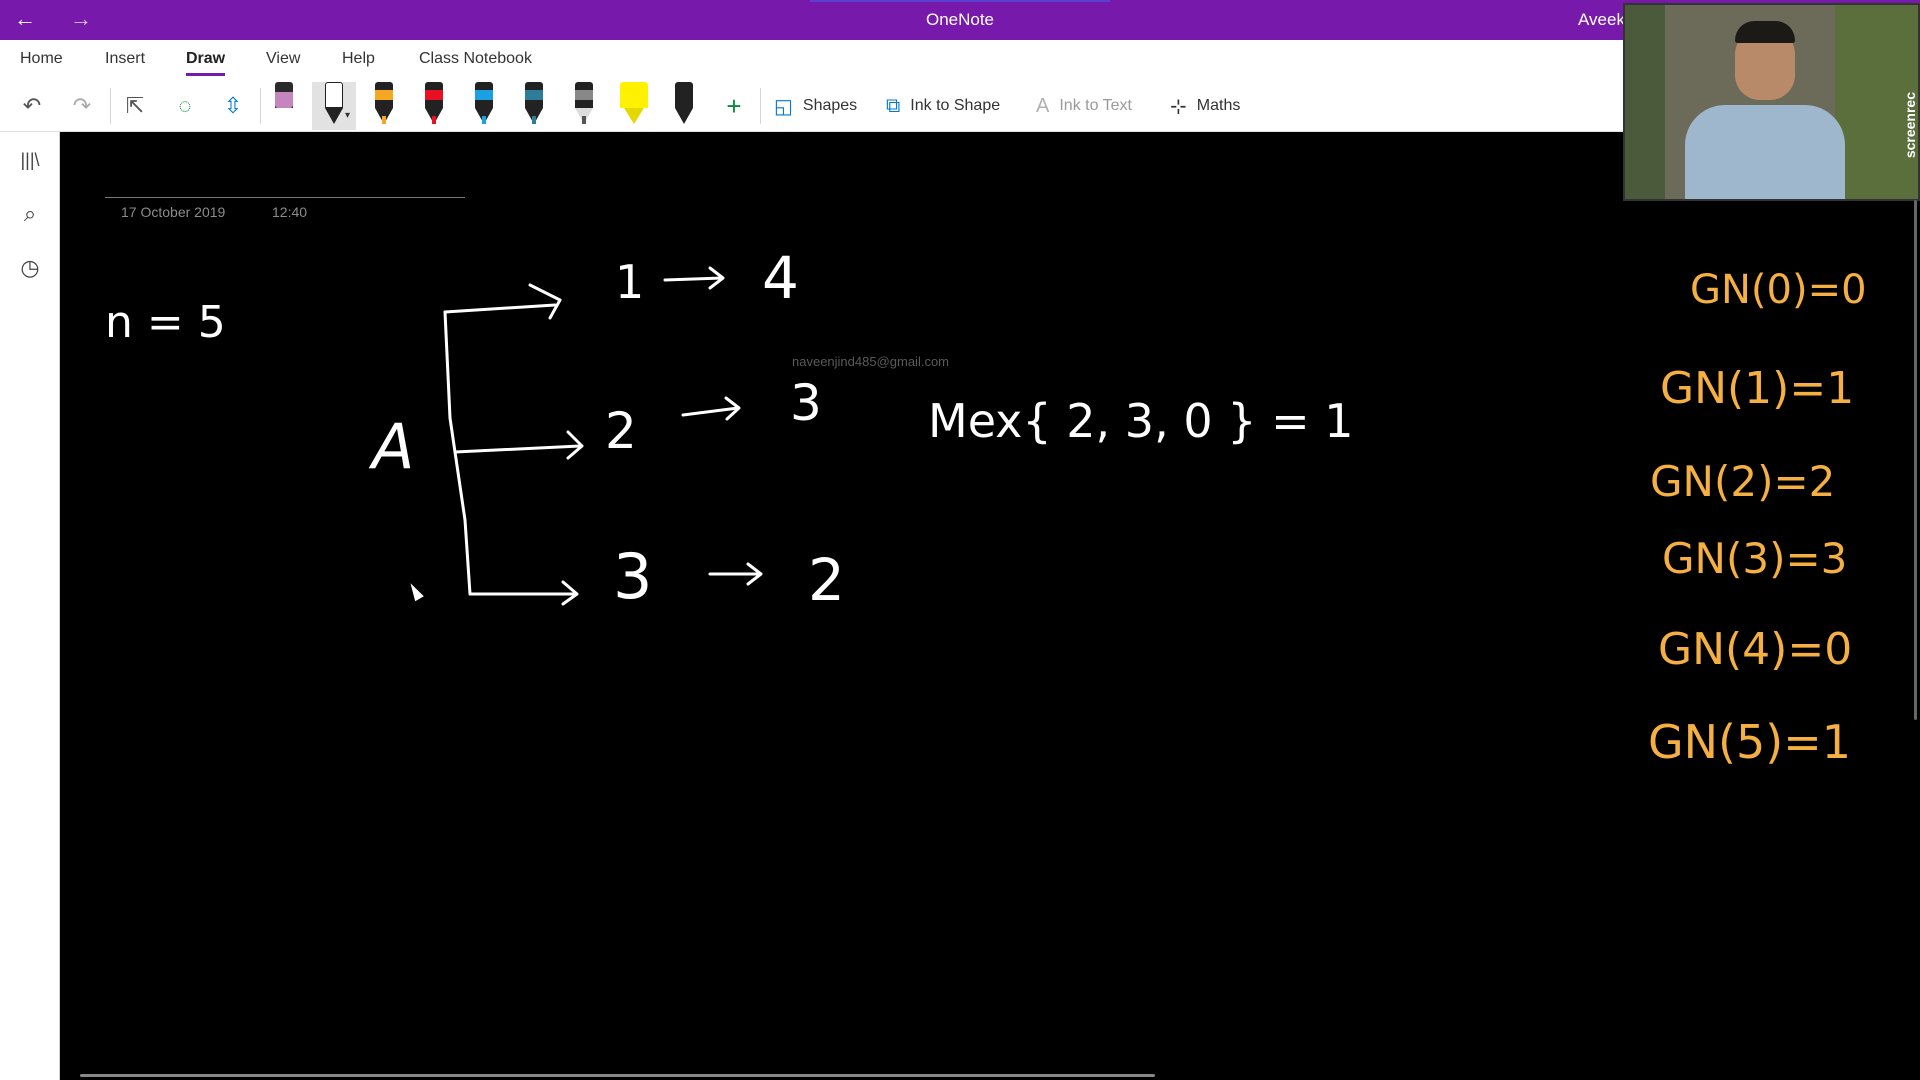 The width and height of the screenshot is (1920, 1080). Describe the element at coordinates (780, 278) in the screenshot. I see `ink-branch1-to: 4` at that location.